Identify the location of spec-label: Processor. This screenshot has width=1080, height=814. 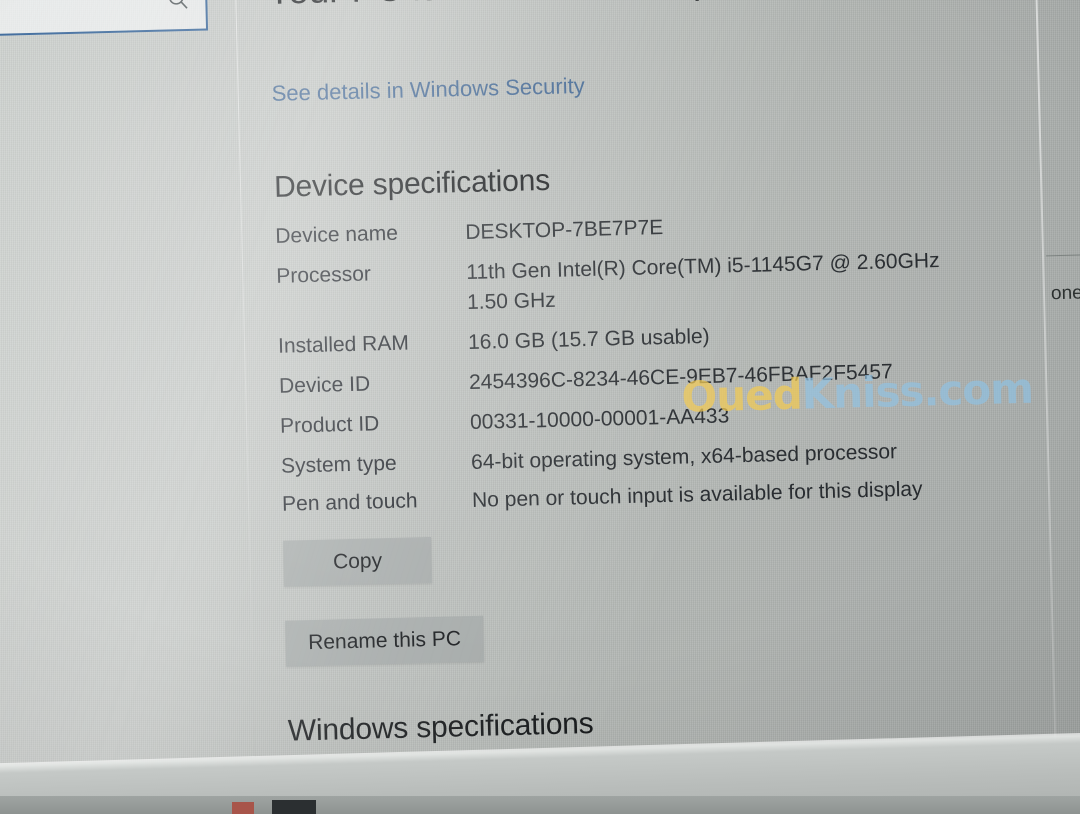
(324, 275).